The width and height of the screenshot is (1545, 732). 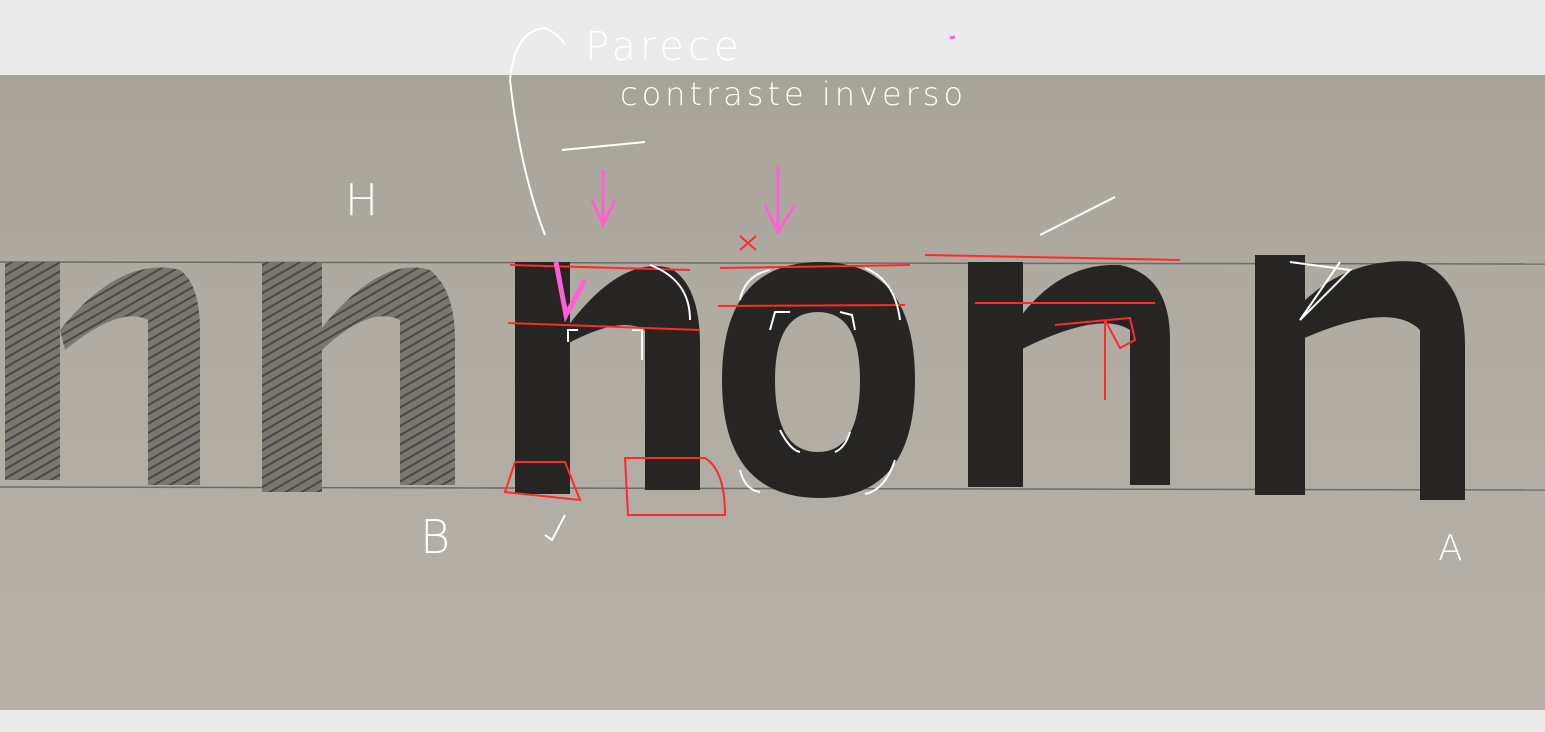 What do you see at coordinates (1452, 548) in the screenshot?
I see `label-a: A` at bounding box center [1452, 548].